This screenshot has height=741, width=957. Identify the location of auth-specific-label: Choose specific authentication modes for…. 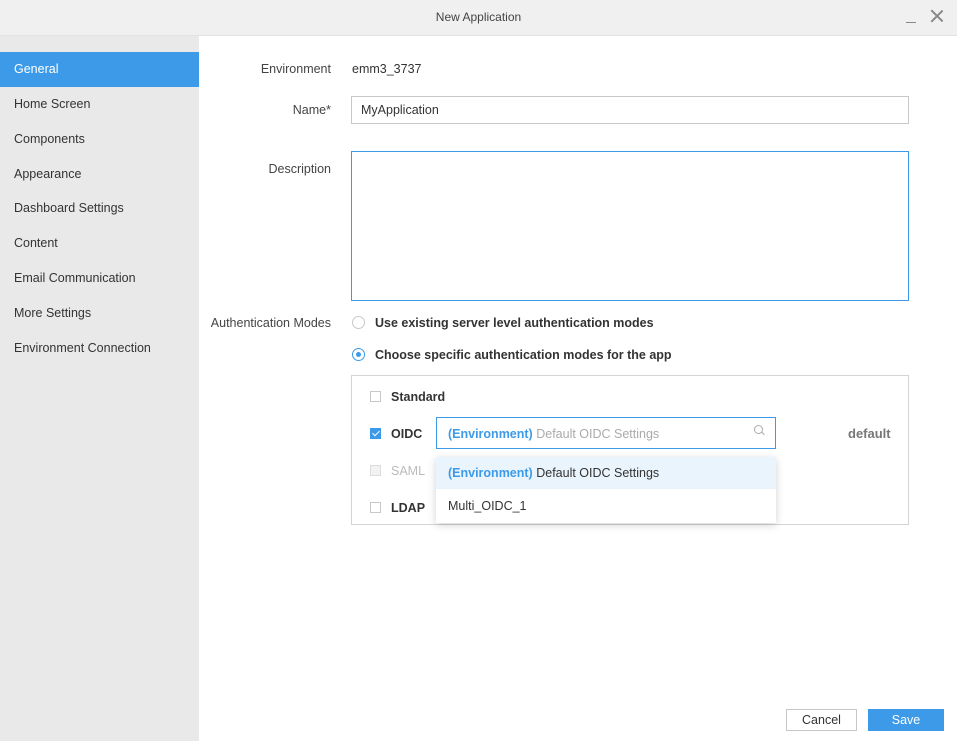
(523, 355).